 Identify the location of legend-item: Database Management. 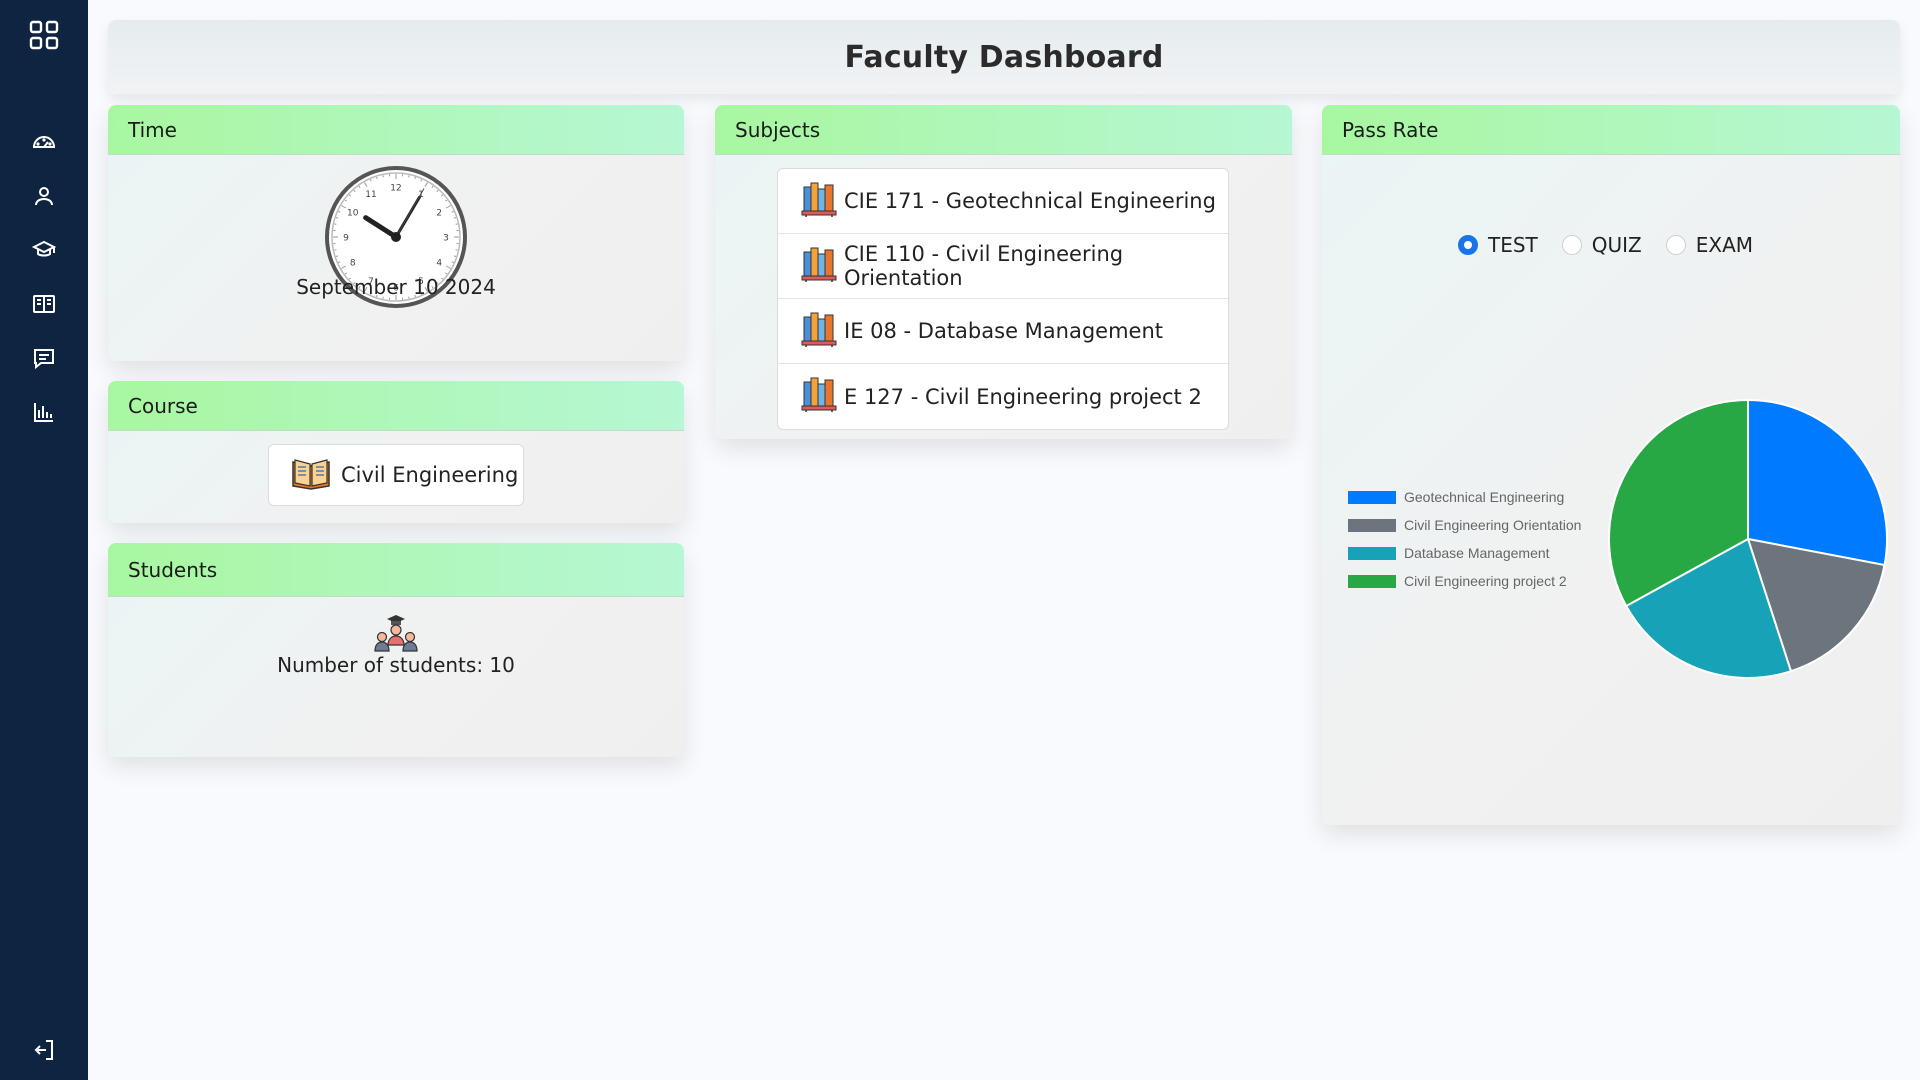
(1464, 553).